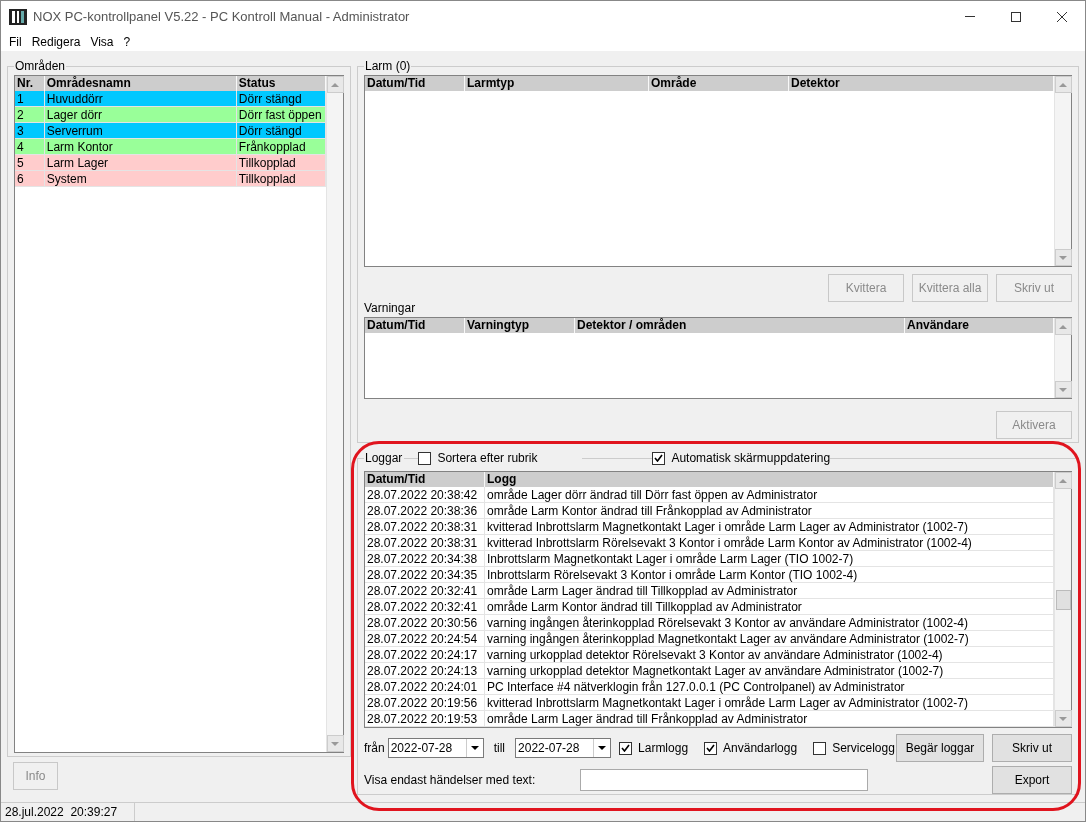 Image resolution: width=1086 pixels, height=822 pixels. I want to click on table-cell: Lager dörr, so click(140, 114).